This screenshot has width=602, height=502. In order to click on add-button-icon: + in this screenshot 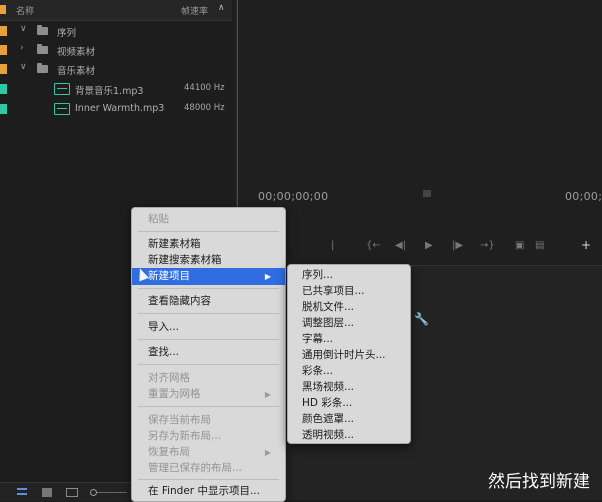, I will do `click(586, 245)`.